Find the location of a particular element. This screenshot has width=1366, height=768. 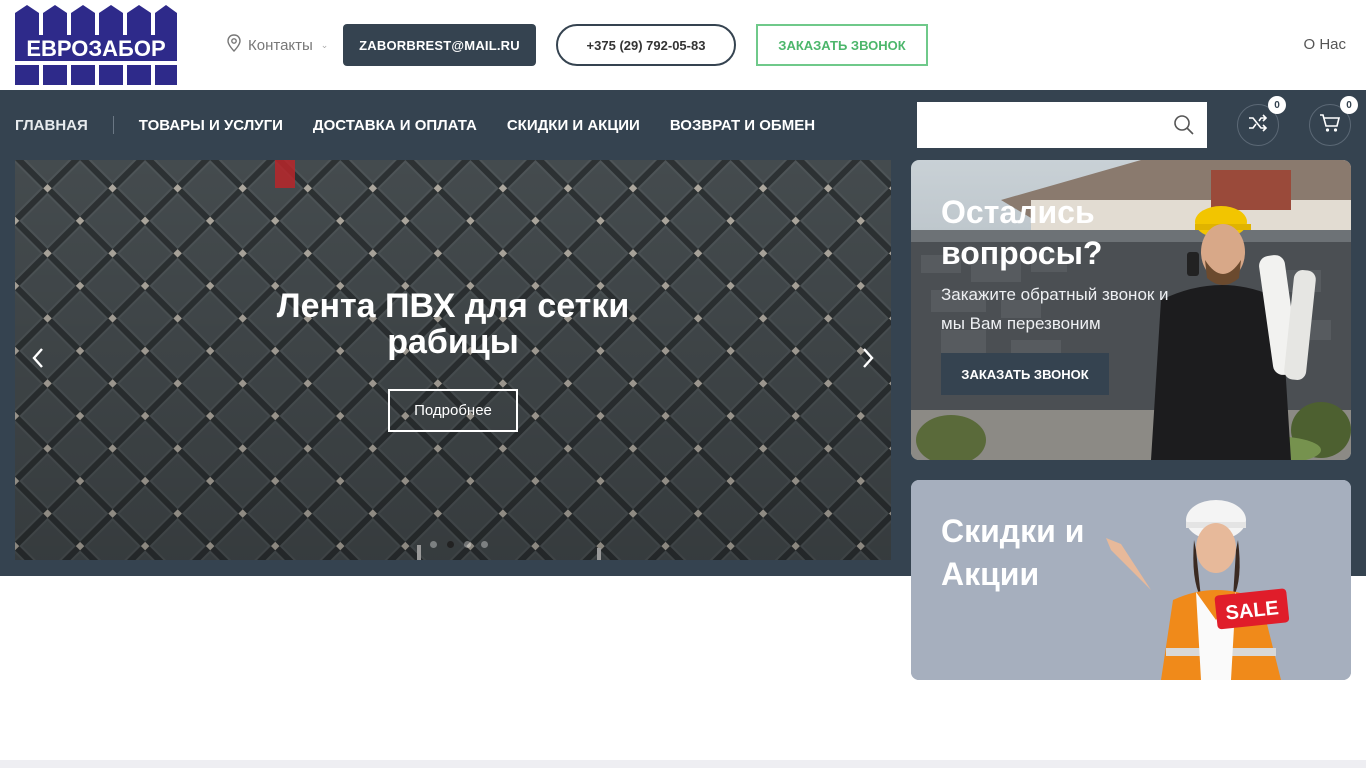

site-logo: ЕВРОЗАБОР is located at coordinates (96, 45).